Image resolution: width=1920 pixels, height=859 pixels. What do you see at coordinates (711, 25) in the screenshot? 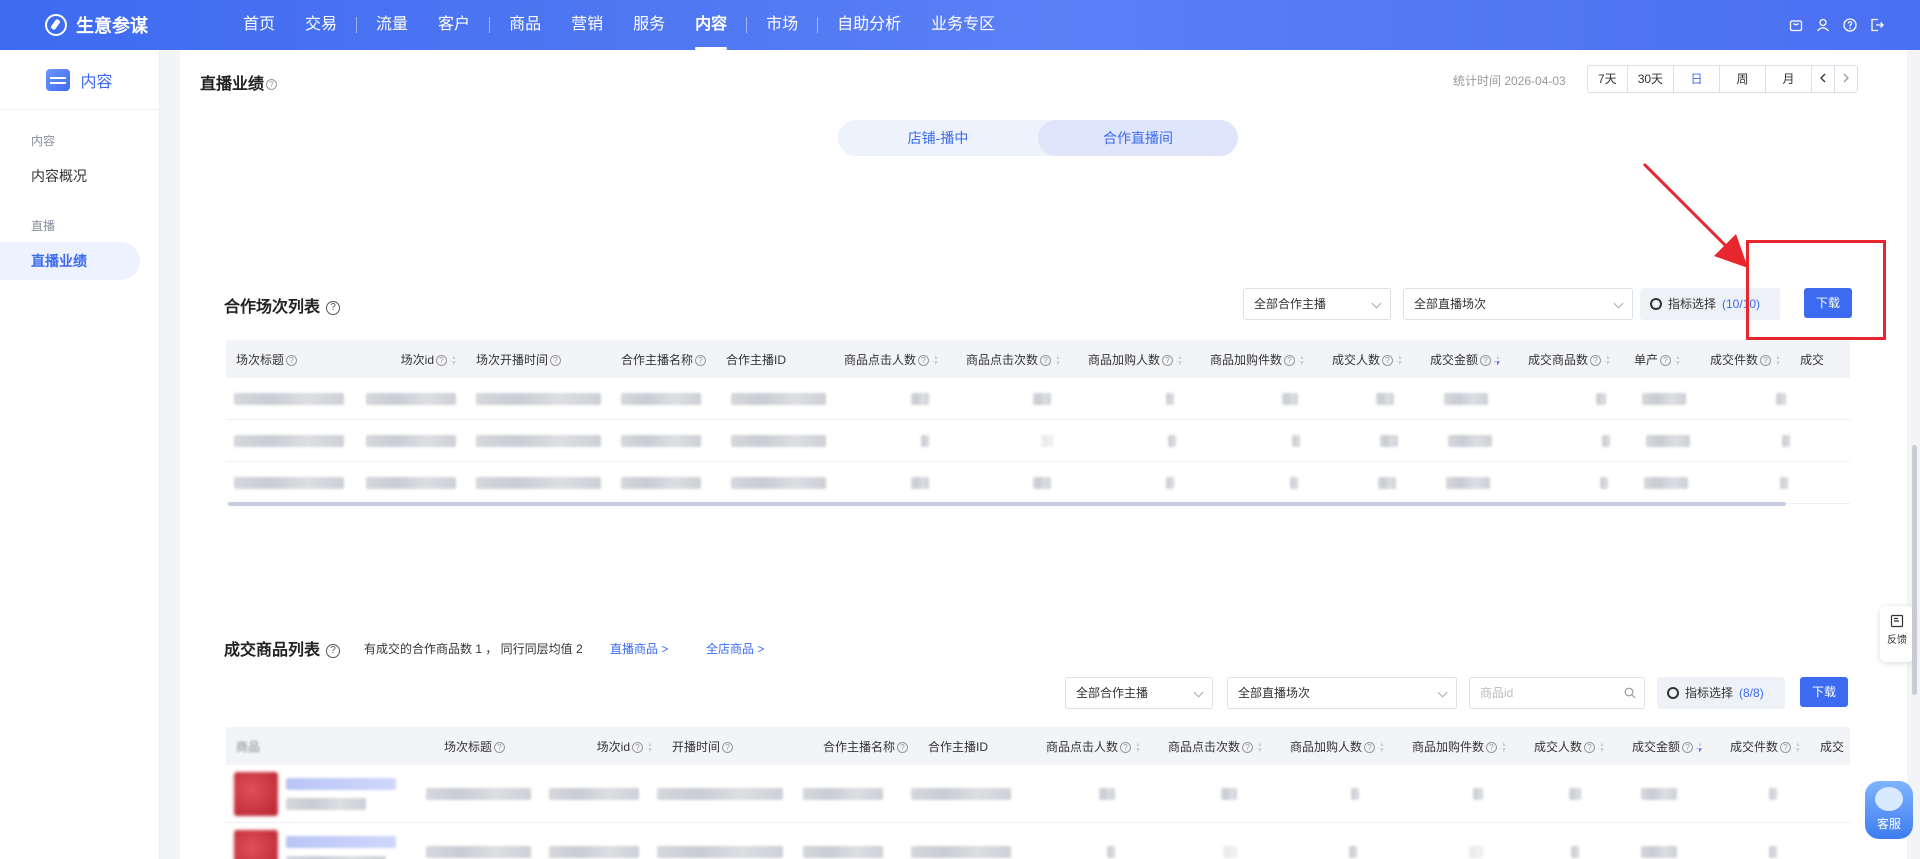
I see `nav-item-content: 内容` at bounding box center [711, 25].